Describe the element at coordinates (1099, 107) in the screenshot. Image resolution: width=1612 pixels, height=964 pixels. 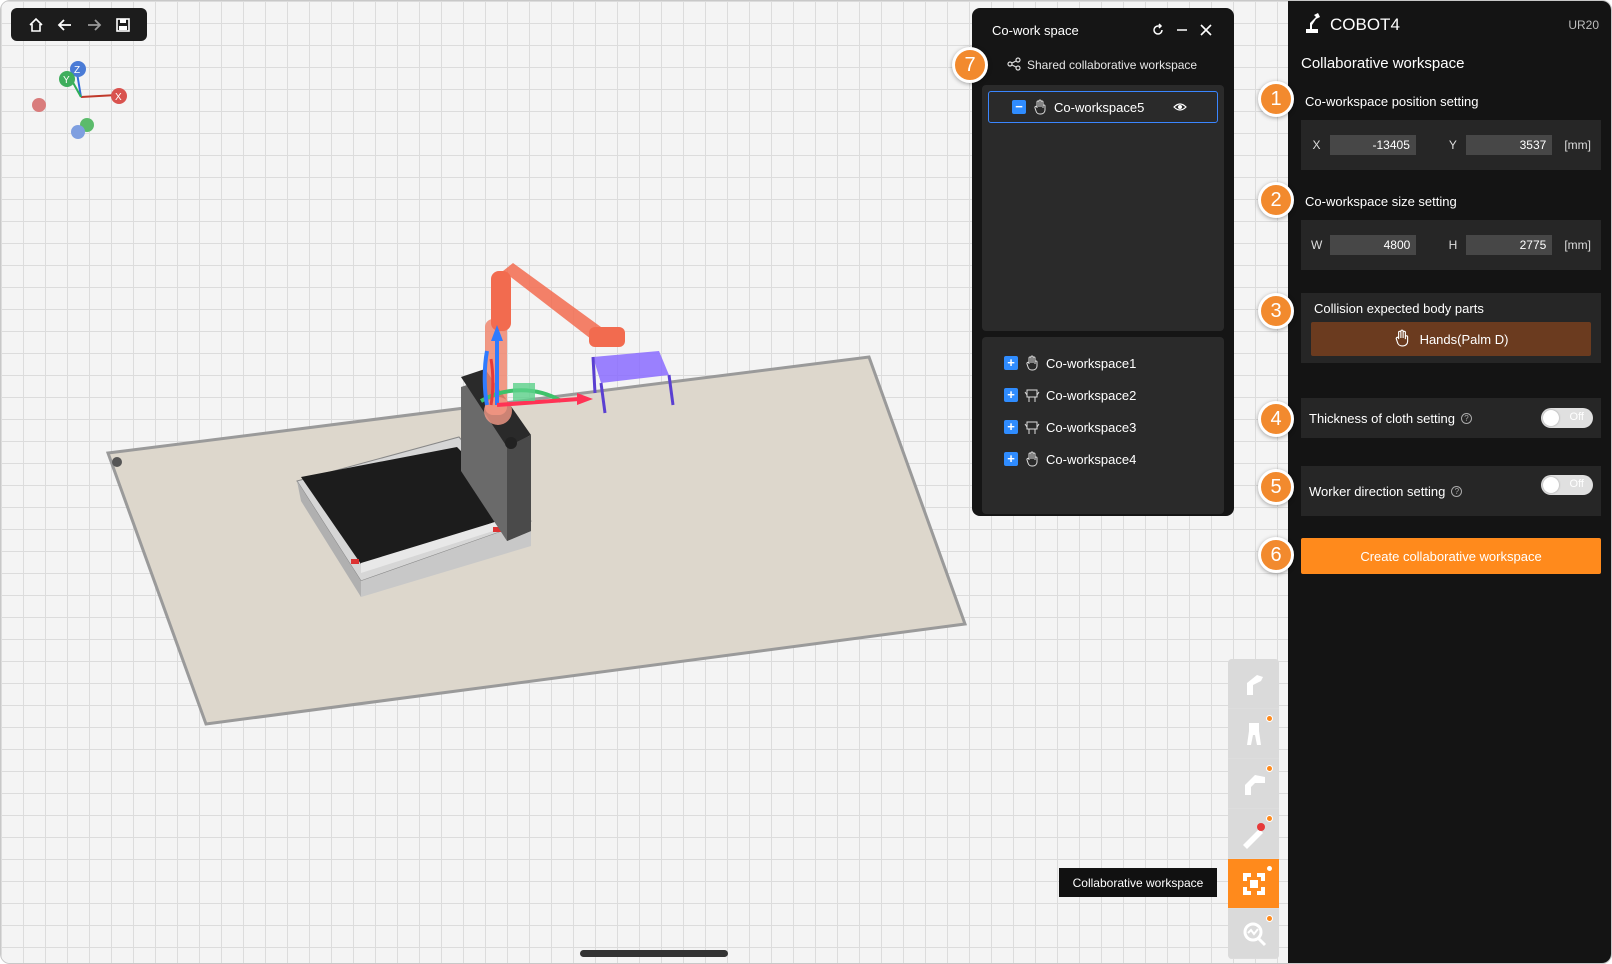
I see `workspace-label-5: Co-workspace5` at that location.